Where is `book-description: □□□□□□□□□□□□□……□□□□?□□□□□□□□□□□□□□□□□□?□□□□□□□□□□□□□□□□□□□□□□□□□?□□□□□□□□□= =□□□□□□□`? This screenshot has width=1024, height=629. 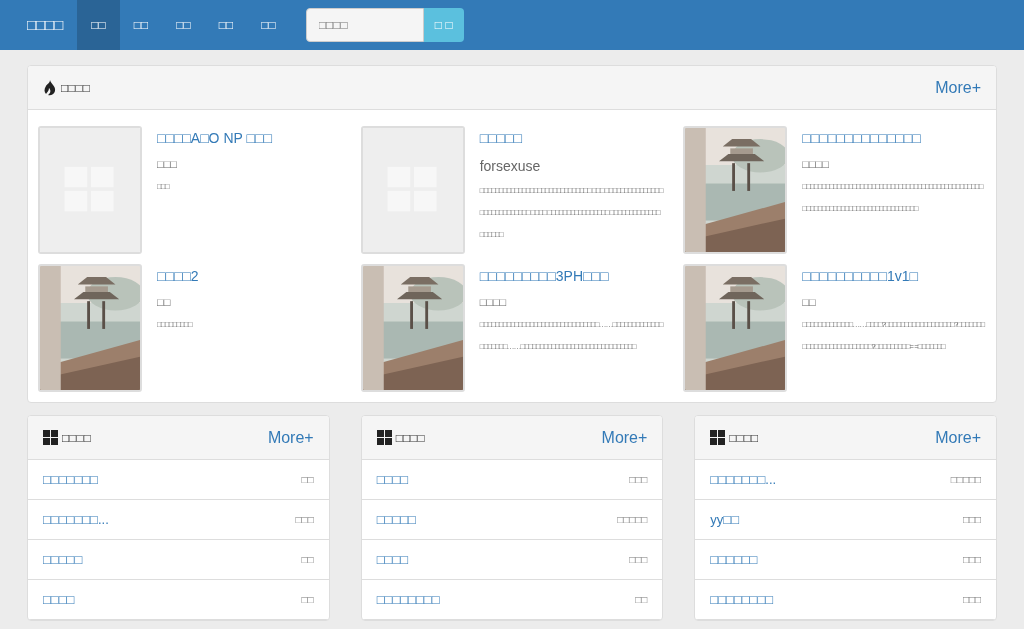
book-description: □□□□□□□□□□□□□……□□□□?□□□□□□□□□□□□□□□□□□?□□□□□□□□□□□□□□□□□□□□□□□□□?□□□□□□□□□= =□□□□□□□ is located at coordinates (894, 336).